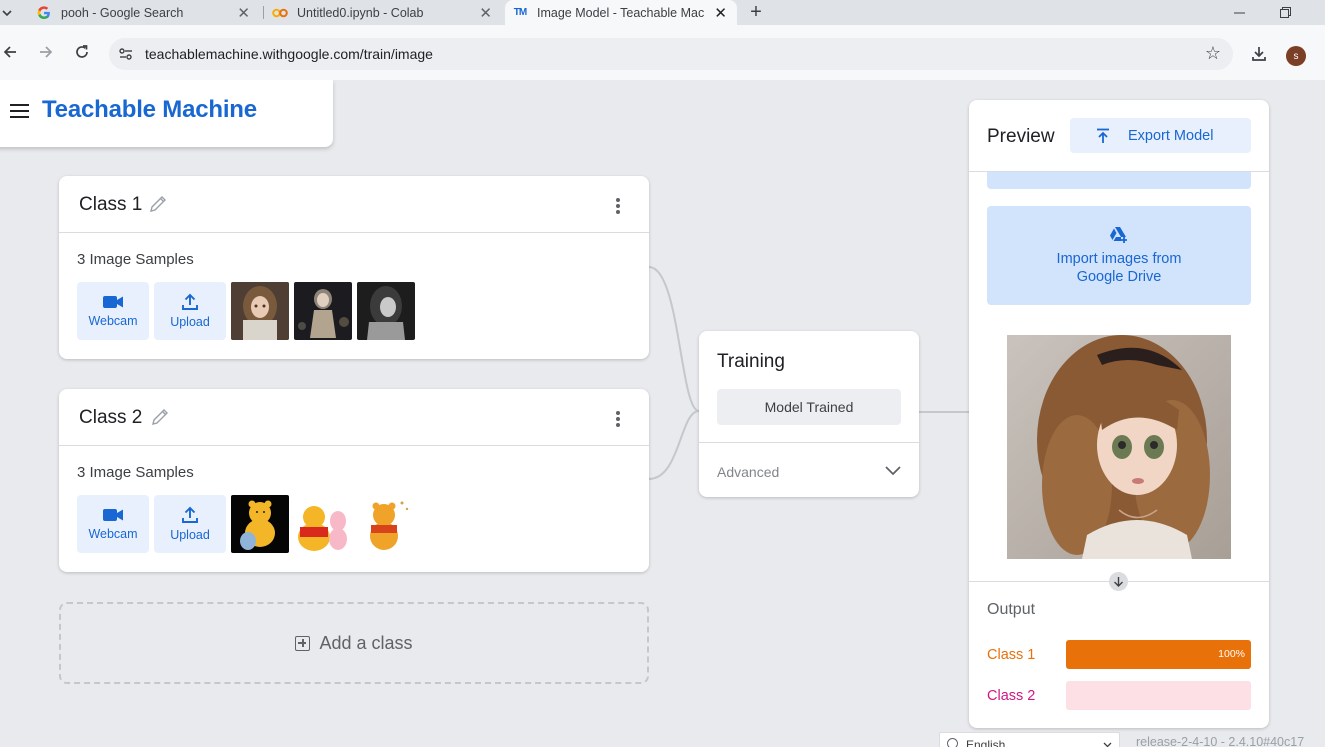 The image size is (1325, 747). Describe the element at coordinates (7, 12) in the screenshot. I see `tab-list-chevron-icon` at that location.